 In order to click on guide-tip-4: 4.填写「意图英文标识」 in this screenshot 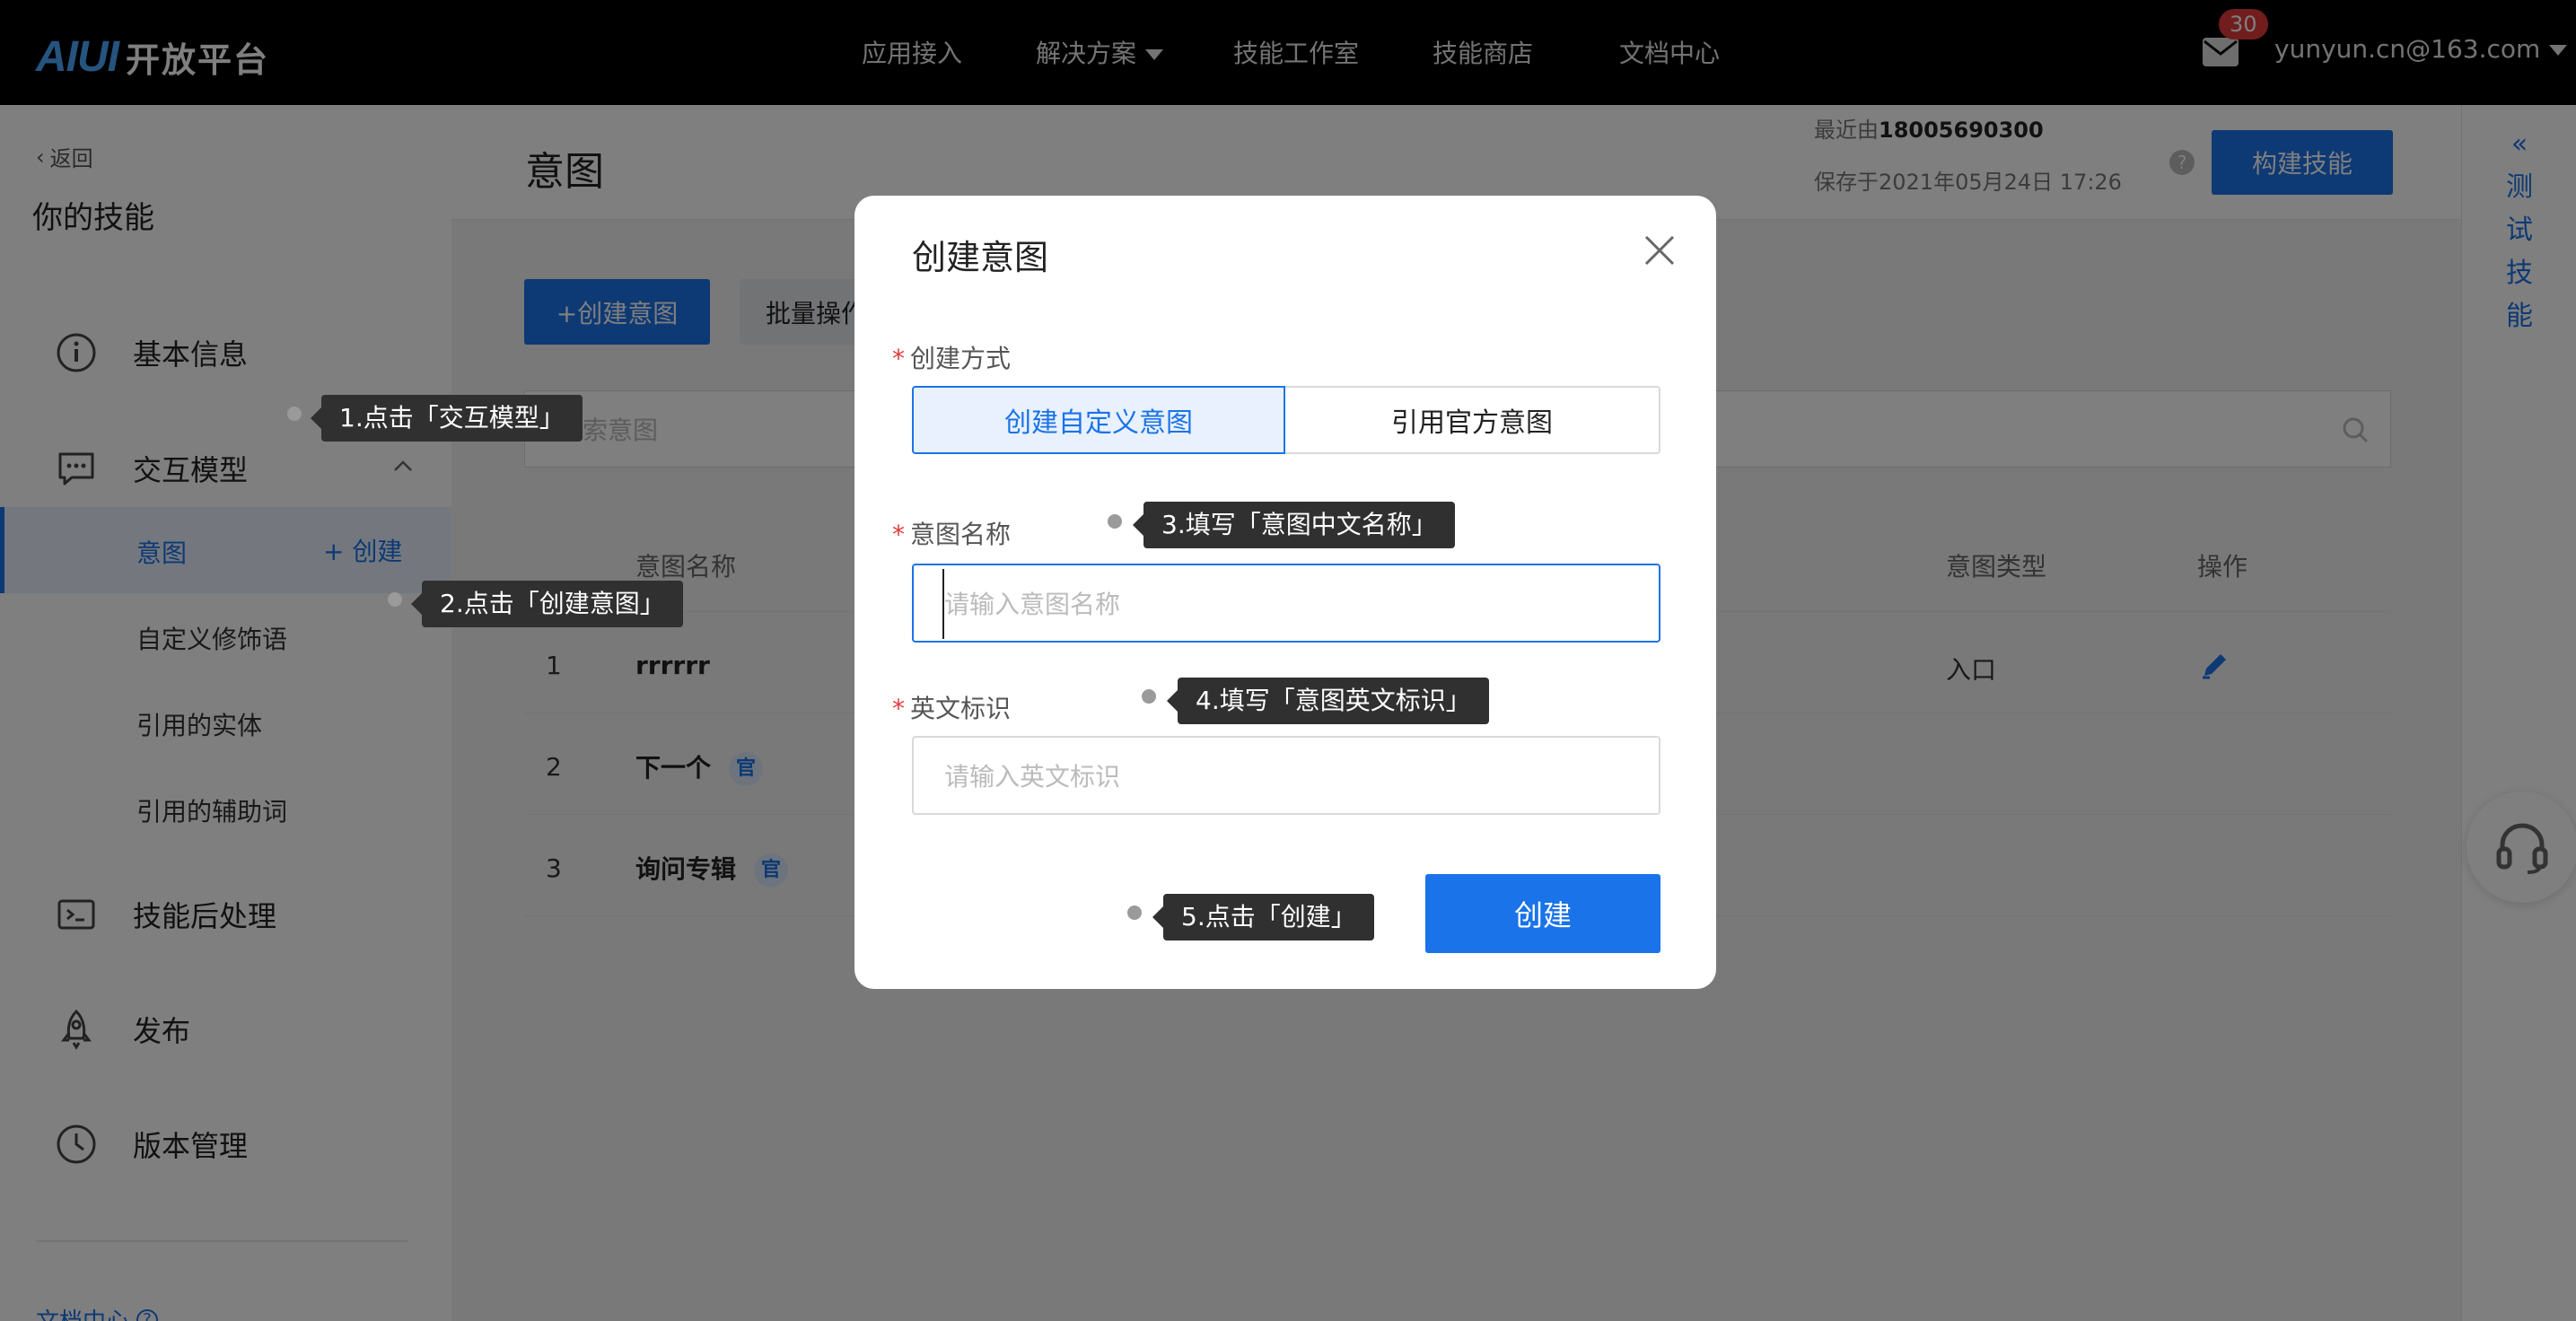, I will do `click(1328, 701)`.